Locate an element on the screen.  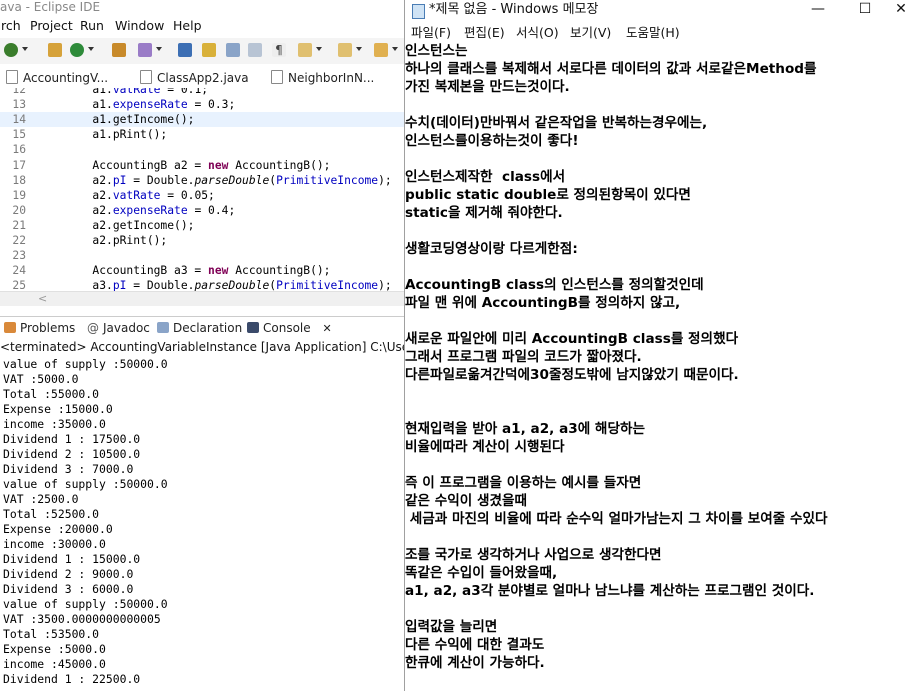
code-line: 13 a1.expenseRate = 0.3; is located at coordinates (202, 104).